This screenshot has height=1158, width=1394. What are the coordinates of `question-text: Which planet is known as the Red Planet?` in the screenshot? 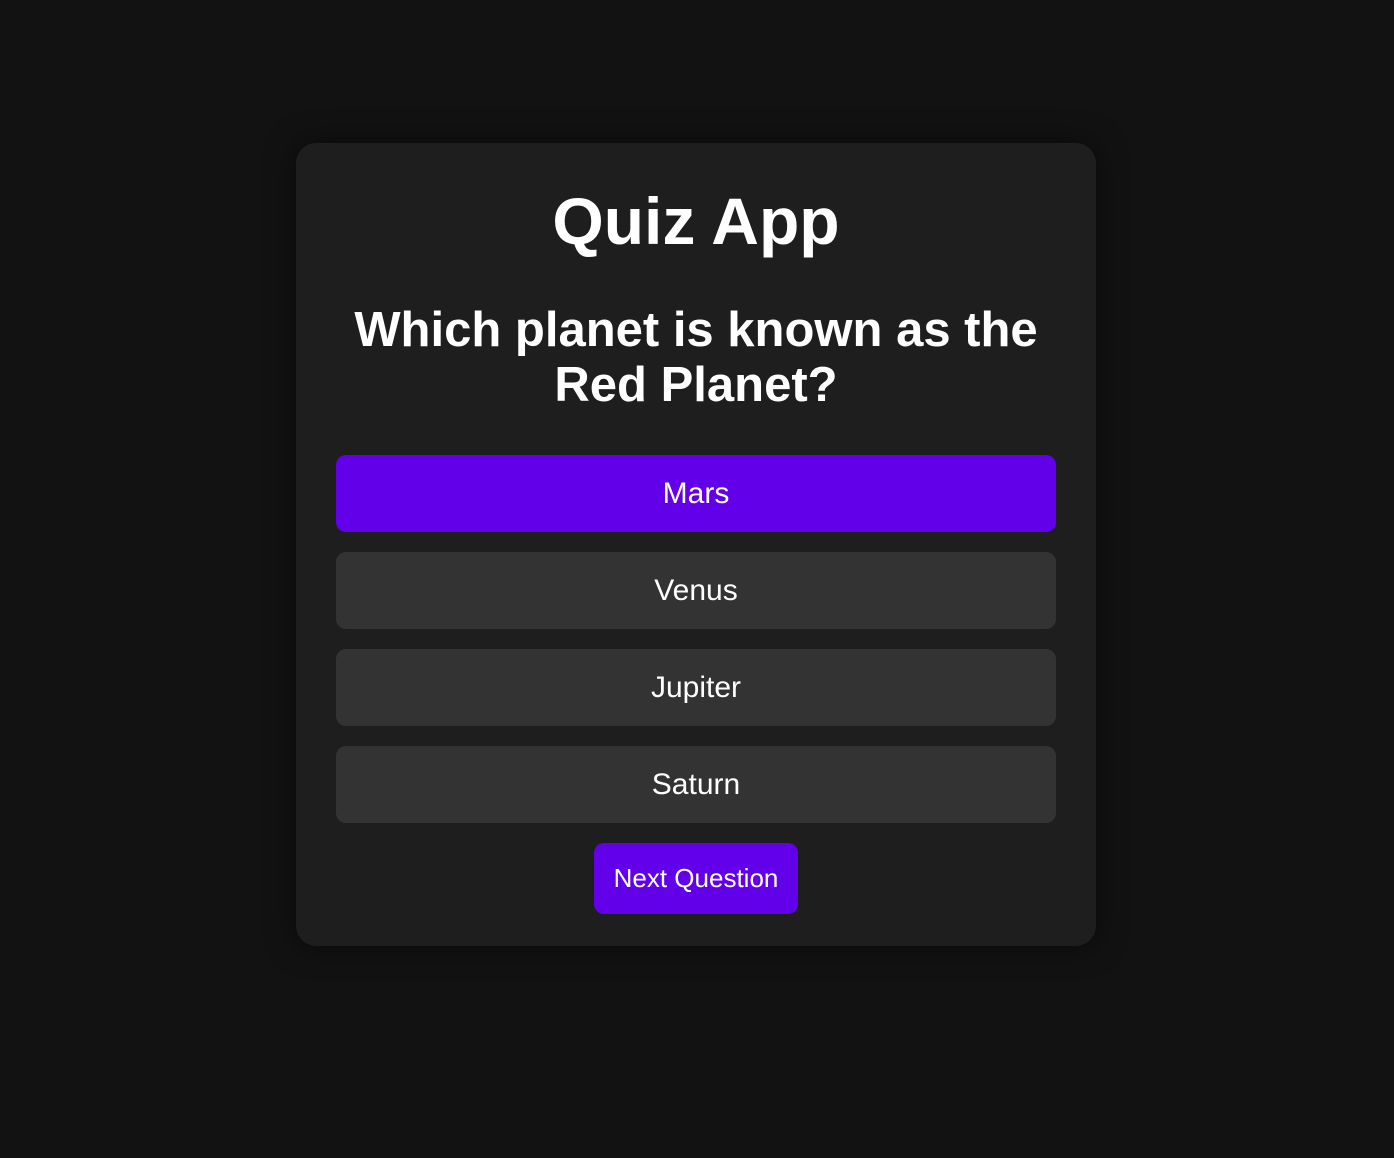 It's located at (696, 357).